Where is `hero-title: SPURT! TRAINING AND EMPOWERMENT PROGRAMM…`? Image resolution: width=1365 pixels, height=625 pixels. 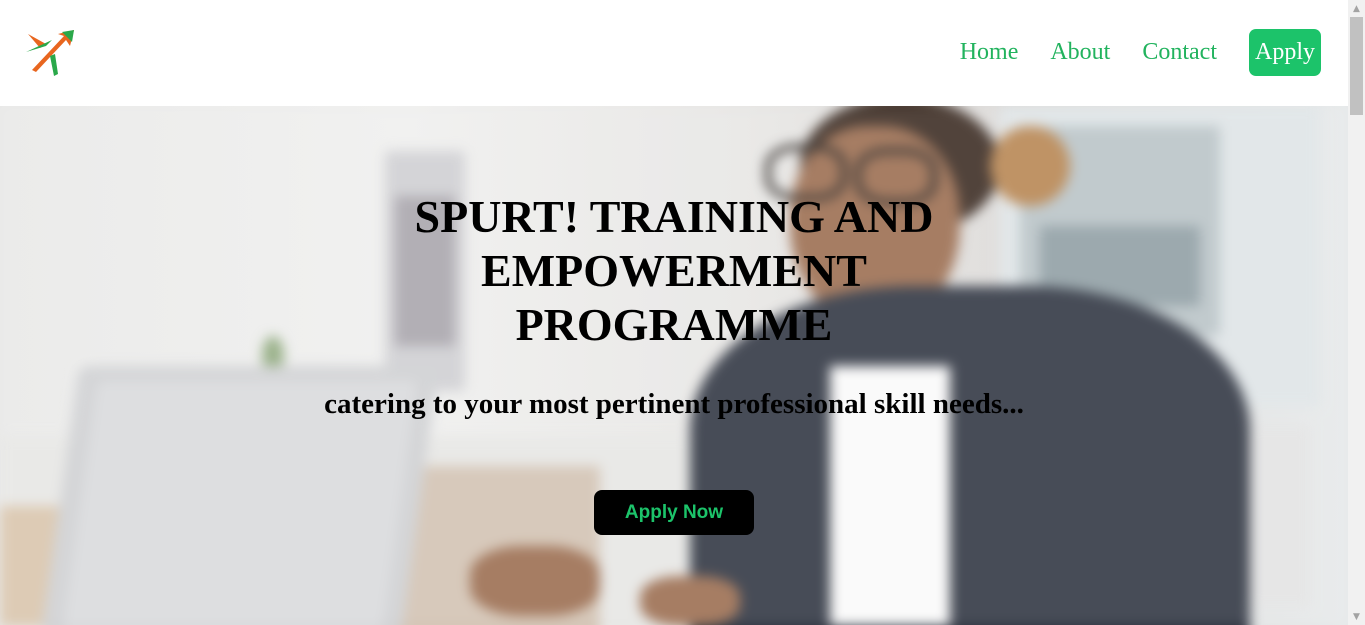
hero-title: SPURT! TRAINING AND EMPOWERMENT PROGRAMM… is located at coordinates (674, 270).